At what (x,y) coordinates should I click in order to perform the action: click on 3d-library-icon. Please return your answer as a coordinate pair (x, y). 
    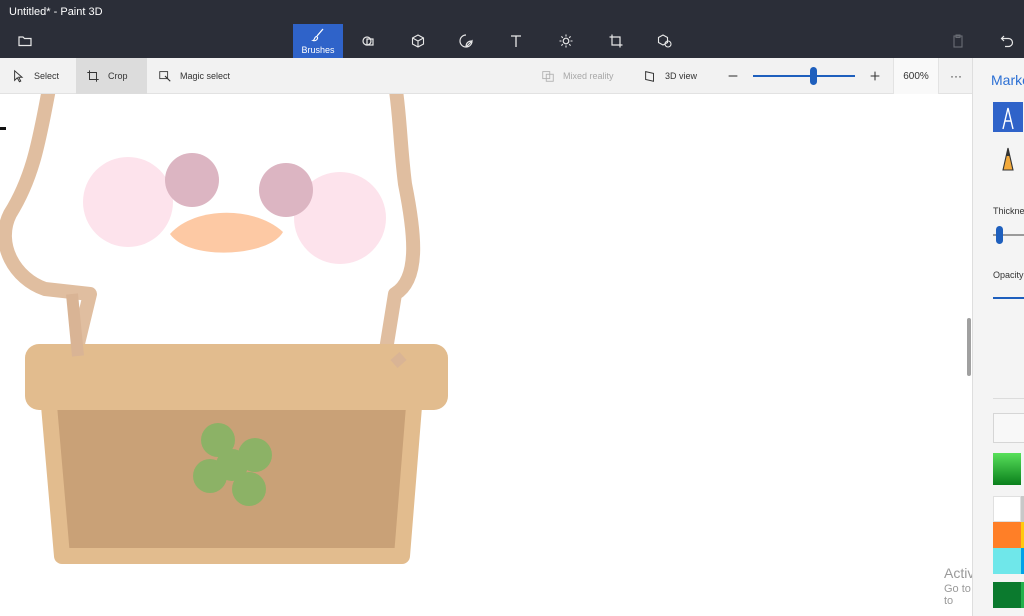
    Looking at the image, I should click on (664, 41).